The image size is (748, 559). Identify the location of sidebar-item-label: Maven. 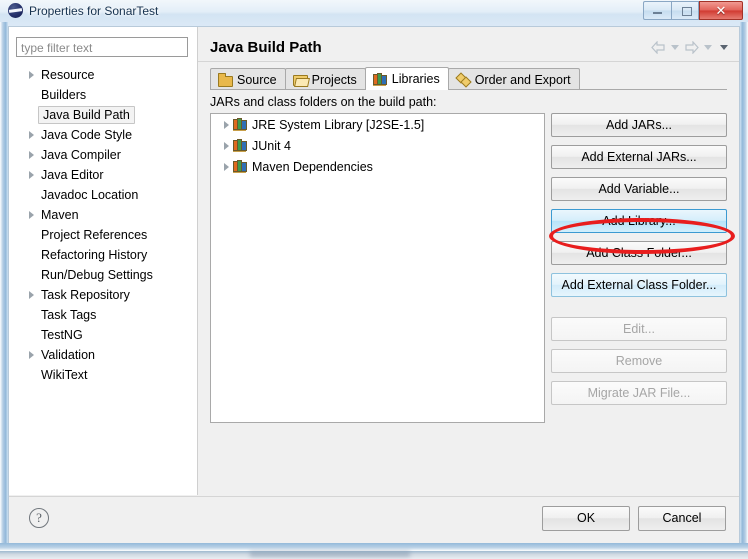
(60, 215).